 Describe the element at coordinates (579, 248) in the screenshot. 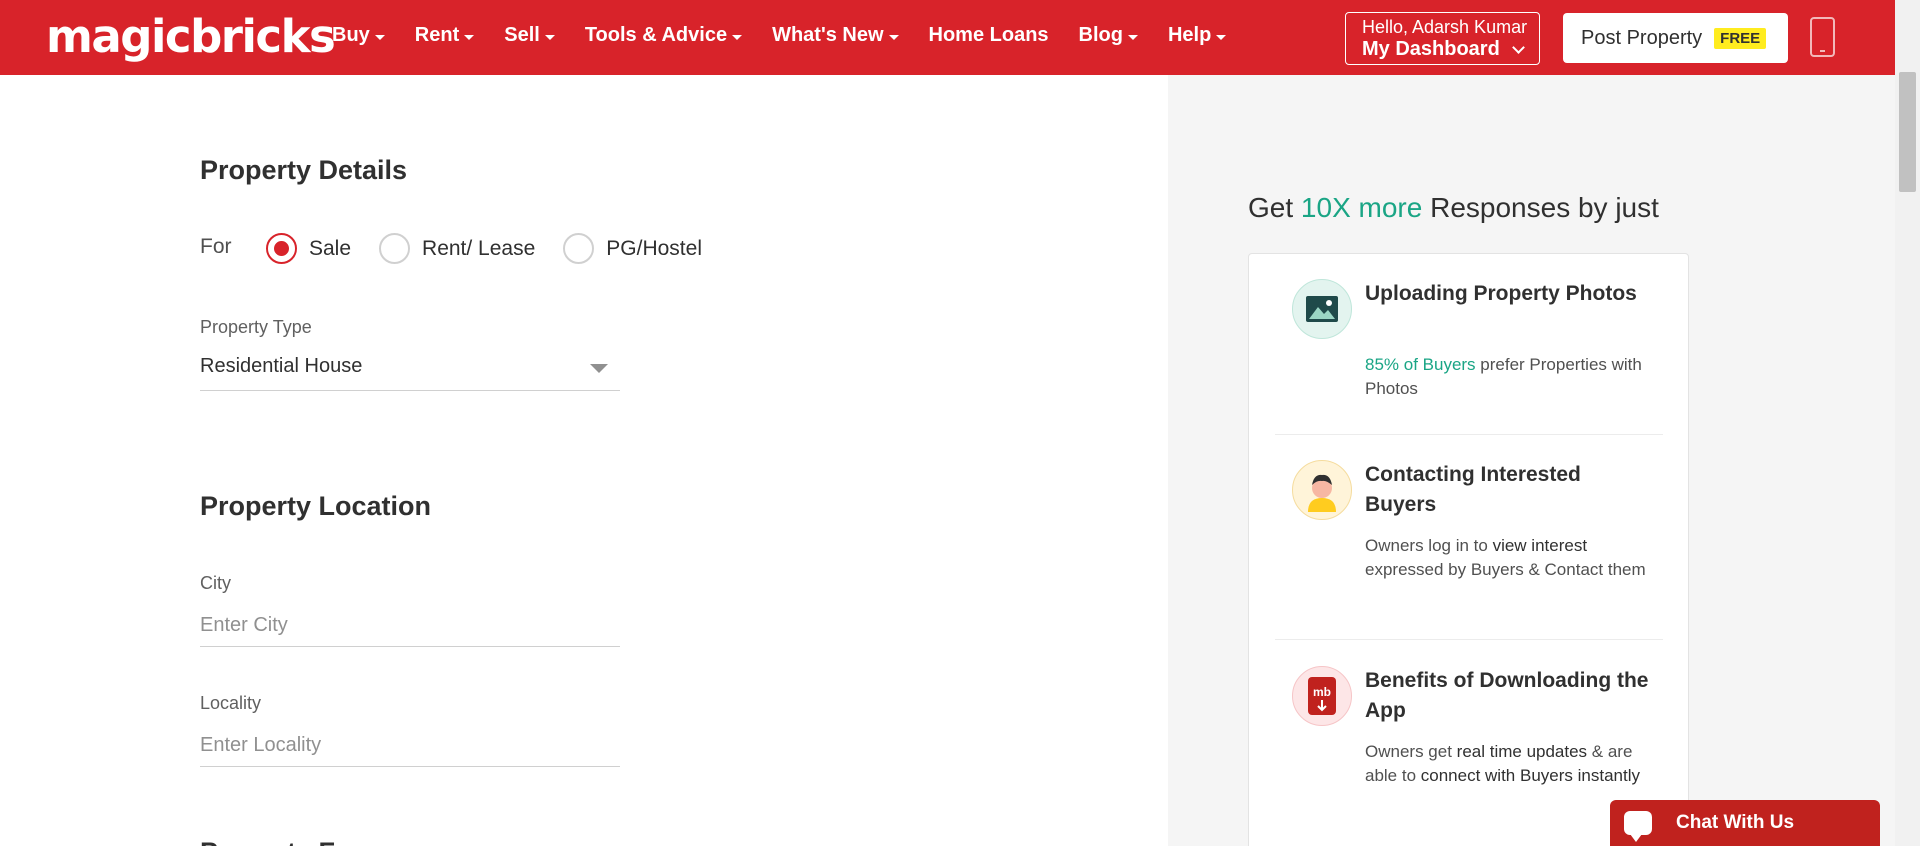

I see `radio-pg-hostel` at that location.